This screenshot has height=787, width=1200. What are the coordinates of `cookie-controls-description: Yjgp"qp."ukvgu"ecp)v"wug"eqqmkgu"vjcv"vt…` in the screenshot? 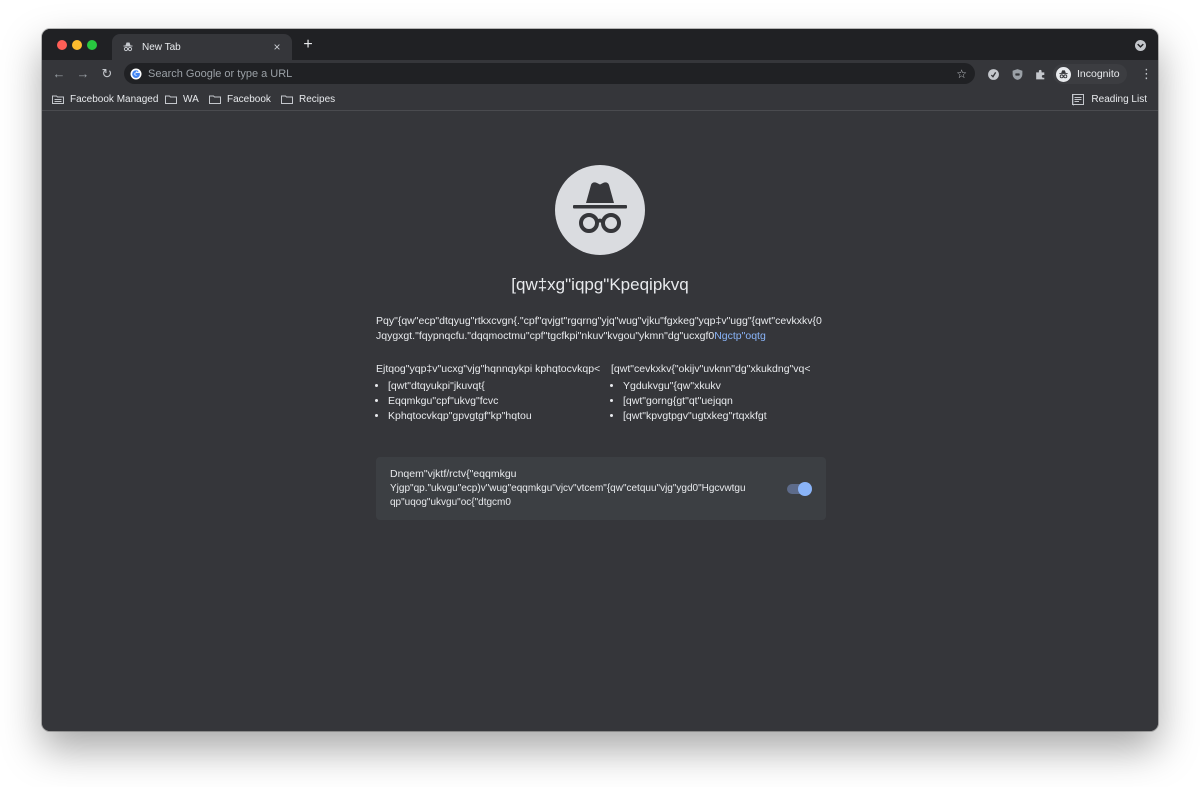 It's located at (568, 495).